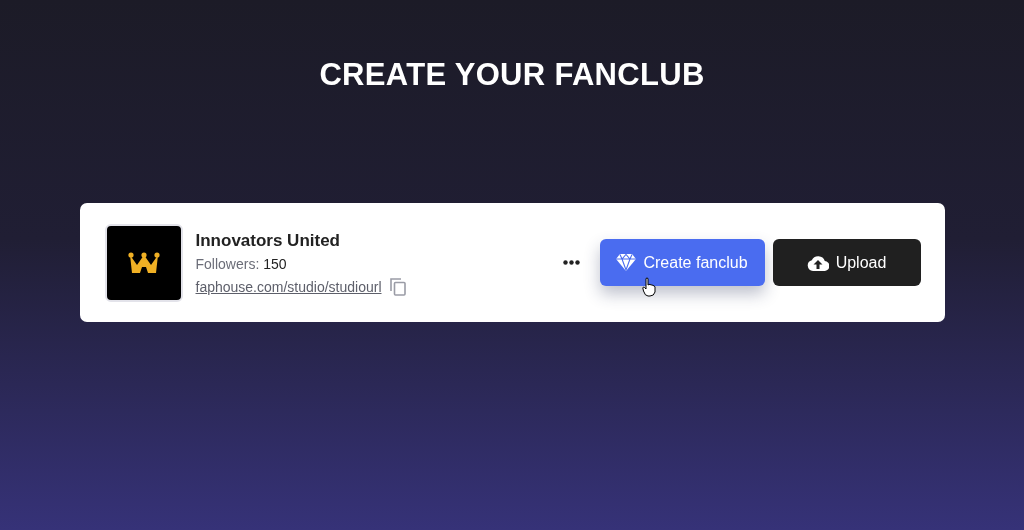 The height and width of the screenshot is (530, 1024). I want to click on crown-icon, so click(143, 262).